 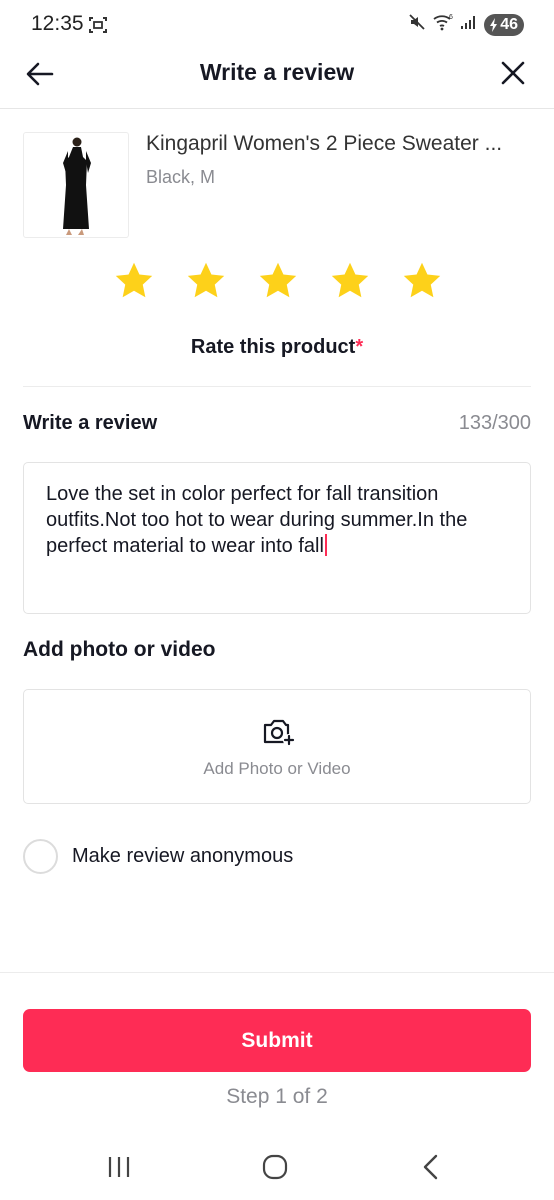 I want to click on charging-bolt-icon, so click(x=494, y=24).